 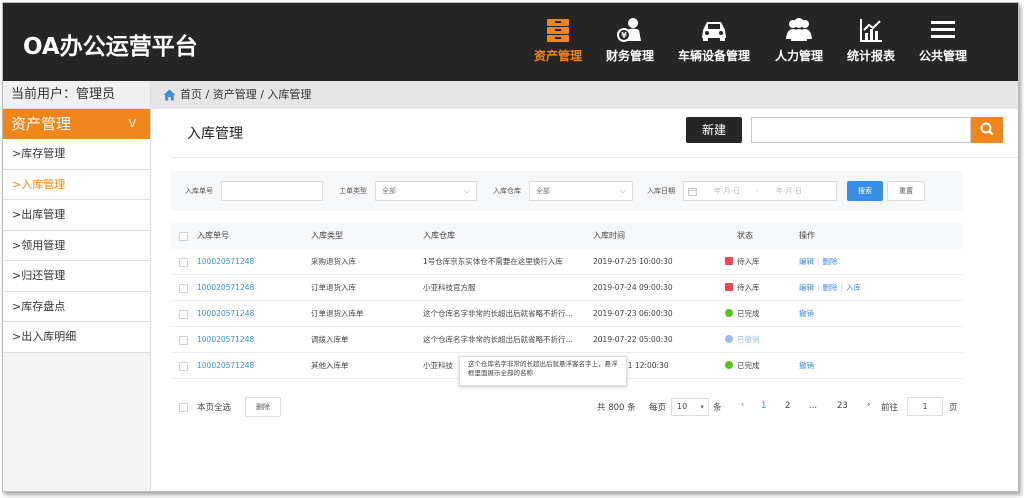 I want to click on table-header: 入库单号 入库类型 入库仓库 入库时间 状态 操作, so click(x=567, y=236).